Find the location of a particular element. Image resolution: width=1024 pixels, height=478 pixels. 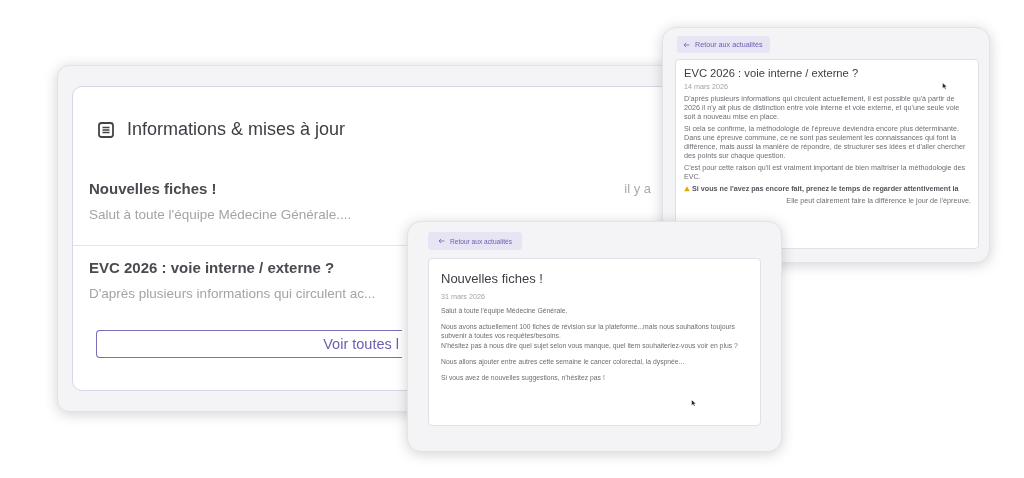

list-icon is located at coordinates (106, 129).